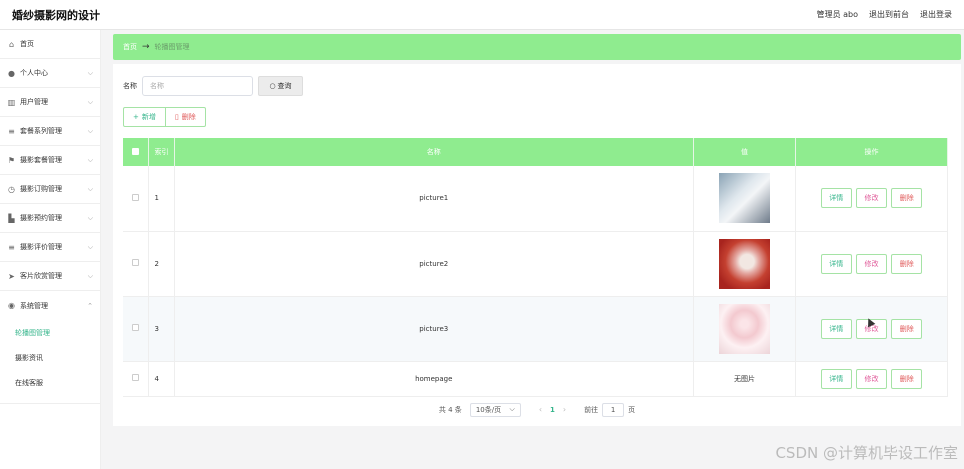 This screenshot has height=469, width=964. Describe the element at coordinates (161, 199) in the screenshot. I see `row-index: 1` at that location.